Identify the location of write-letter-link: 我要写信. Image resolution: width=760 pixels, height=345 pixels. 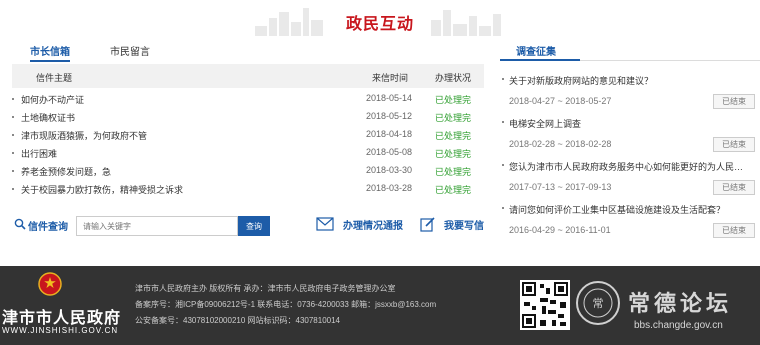
(464, 224).